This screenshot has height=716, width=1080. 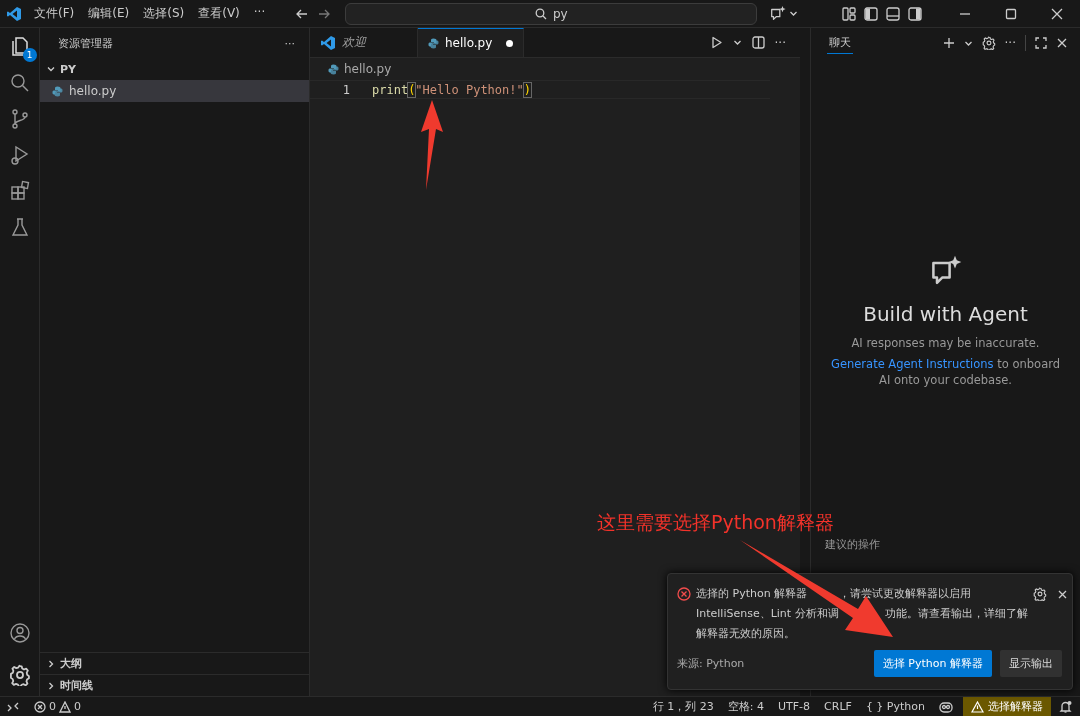 What do you see at coordinates (76, 685) in the screenshot?
I see `section-header: 时间线` at bounding box center [76, 685].